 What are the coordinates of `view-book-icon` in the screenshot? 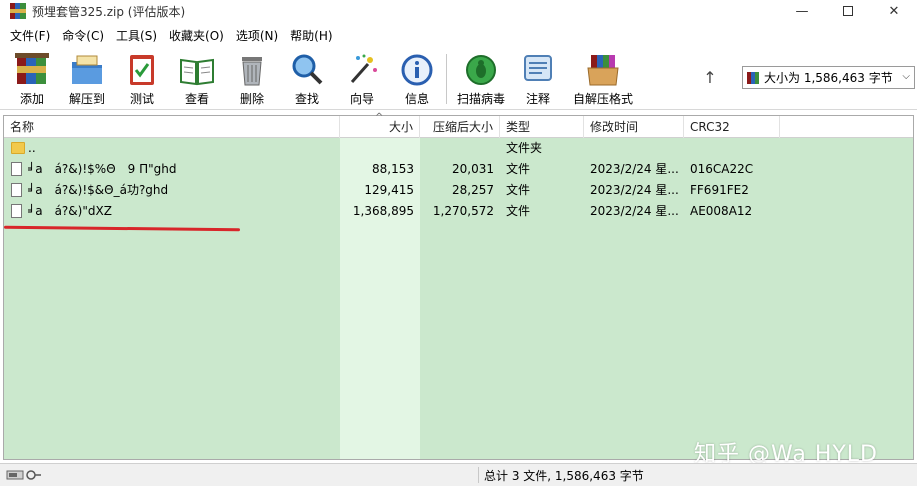 It's located at (197, 72).